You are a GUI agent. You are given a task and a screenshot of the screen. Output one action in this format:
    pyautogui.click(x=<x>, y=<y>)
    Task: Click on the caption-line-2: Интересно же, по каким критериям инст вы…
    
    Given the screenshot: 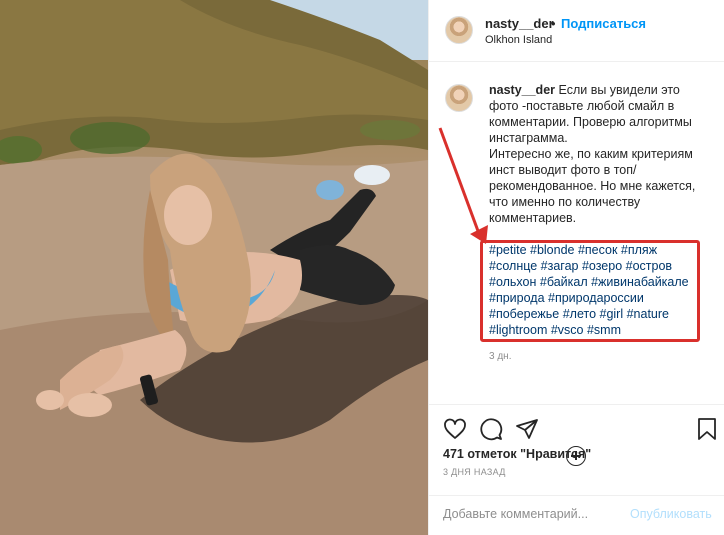 What is the action you would take?
    pyautogui.click(x=592, y=186)
    